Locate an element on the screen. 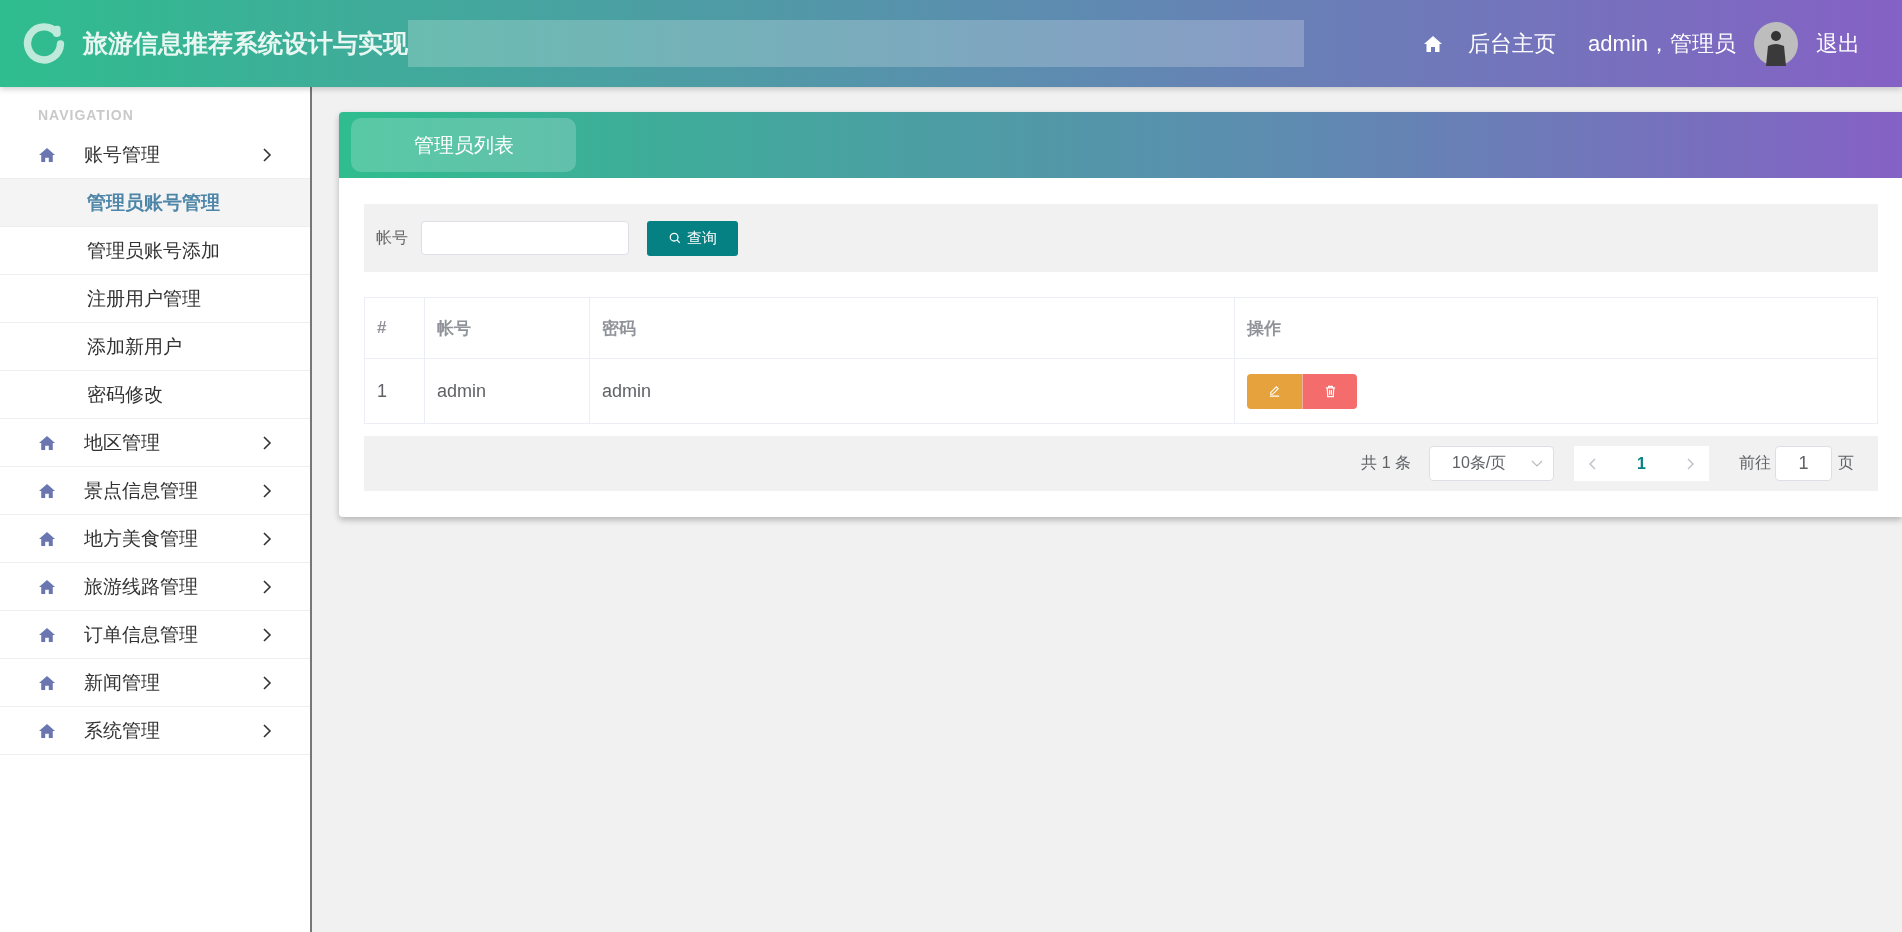 This screenshot has width=1902, height=932. nav-subitem: 管理员账号添加 is located at coordinates (155, 251).